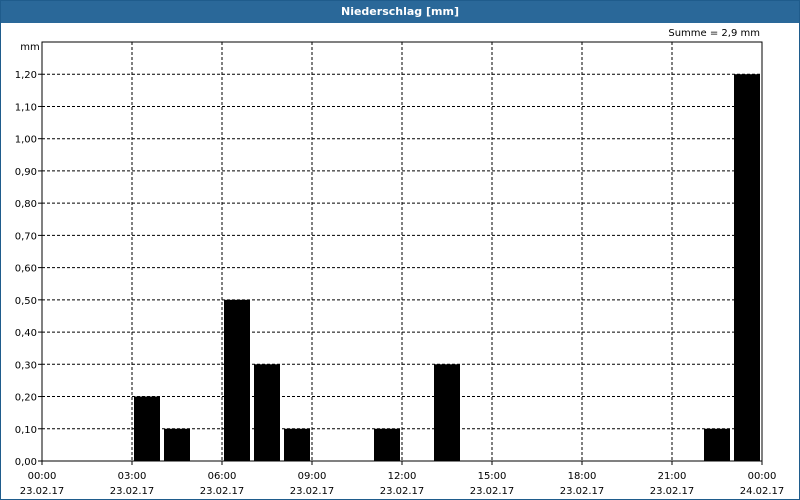  I want to click on y-tick-label: 1,10, so click(26, 107).